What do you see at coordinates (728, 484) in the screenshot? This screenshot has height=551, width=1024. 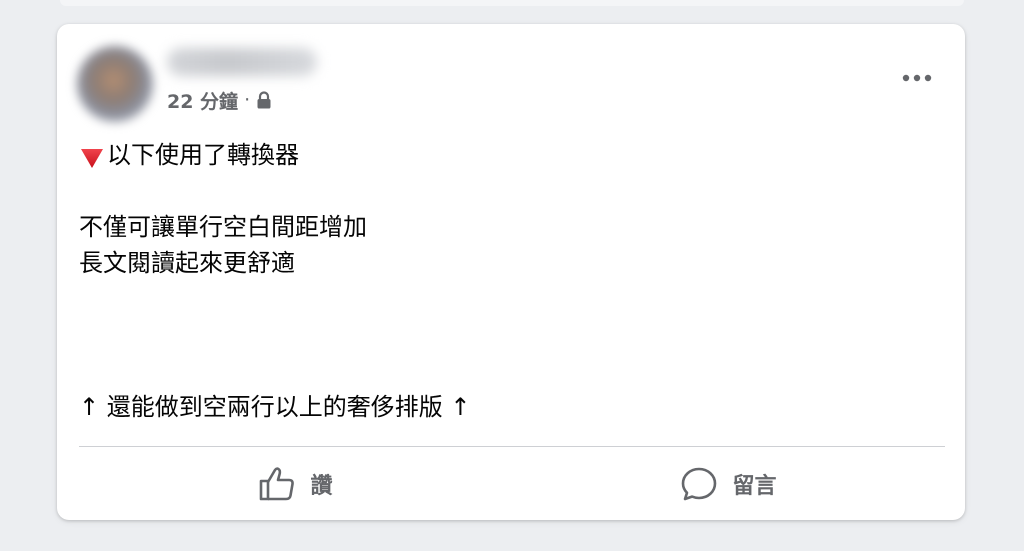 I see `comment-button: 留言` at bounding box center [728, 484].